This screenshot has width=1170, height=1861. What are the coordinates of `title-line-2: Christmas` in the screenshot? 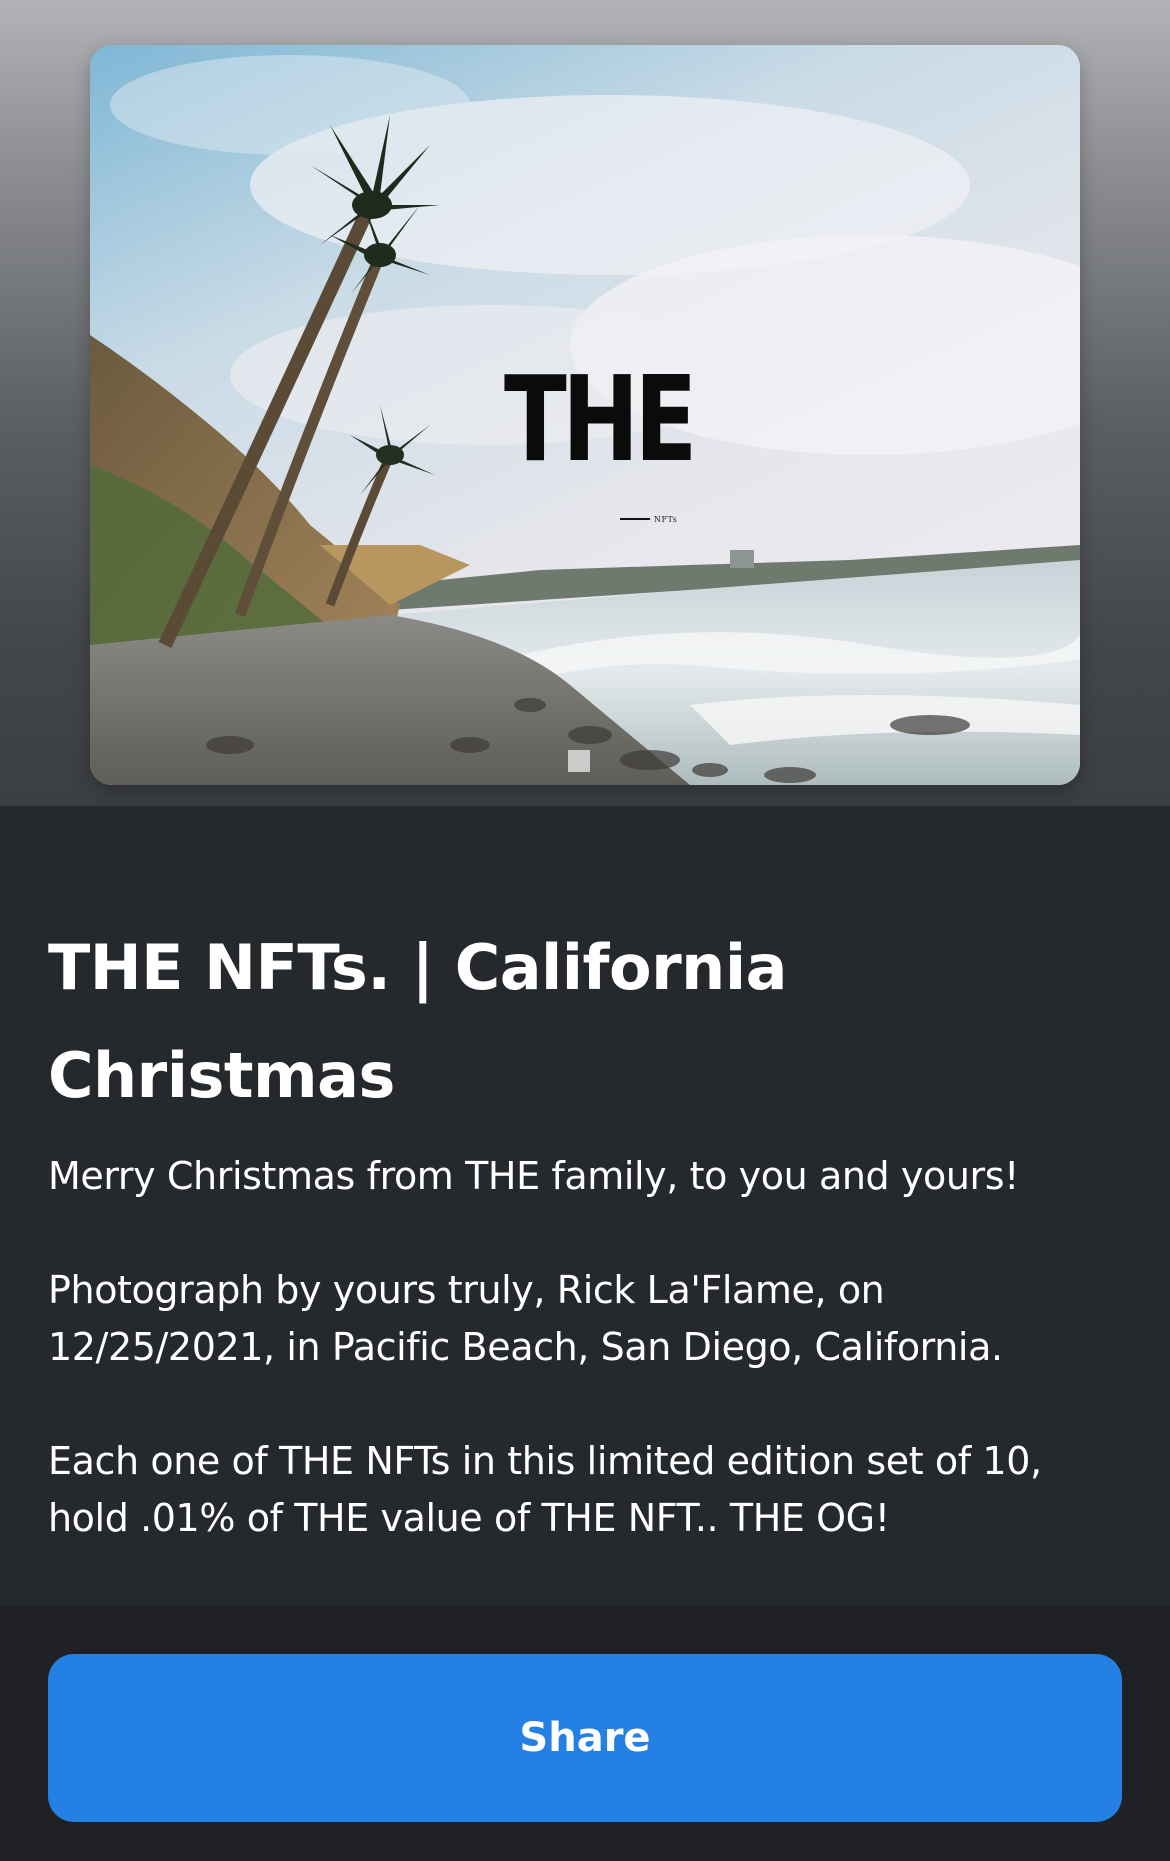 It's located at (221, 1075).